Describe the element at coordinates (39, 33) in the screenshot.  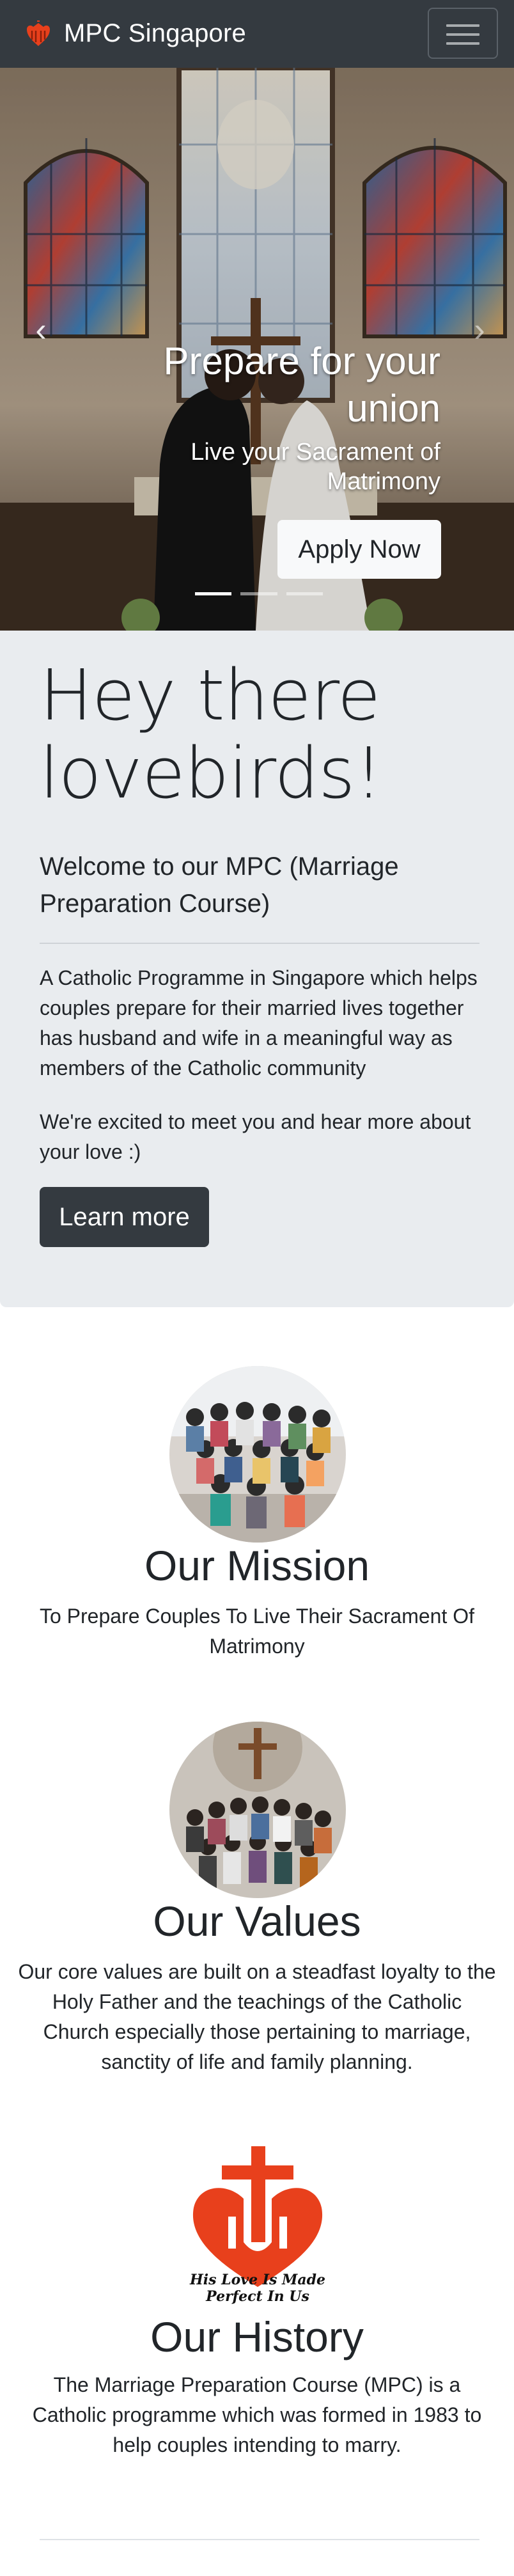
I see `church-logo-icon` at that location.